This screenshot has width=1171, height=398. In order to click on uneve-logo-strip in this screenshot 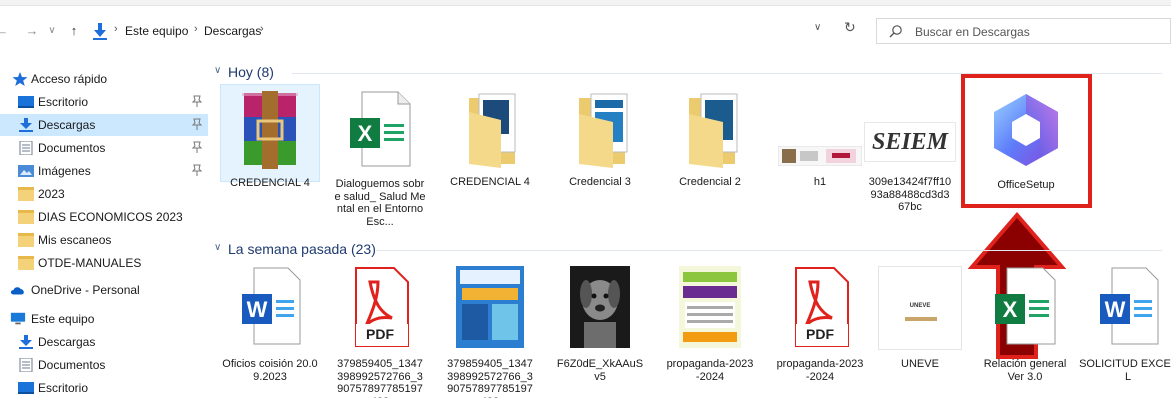, I will do `click(921, 319)`.